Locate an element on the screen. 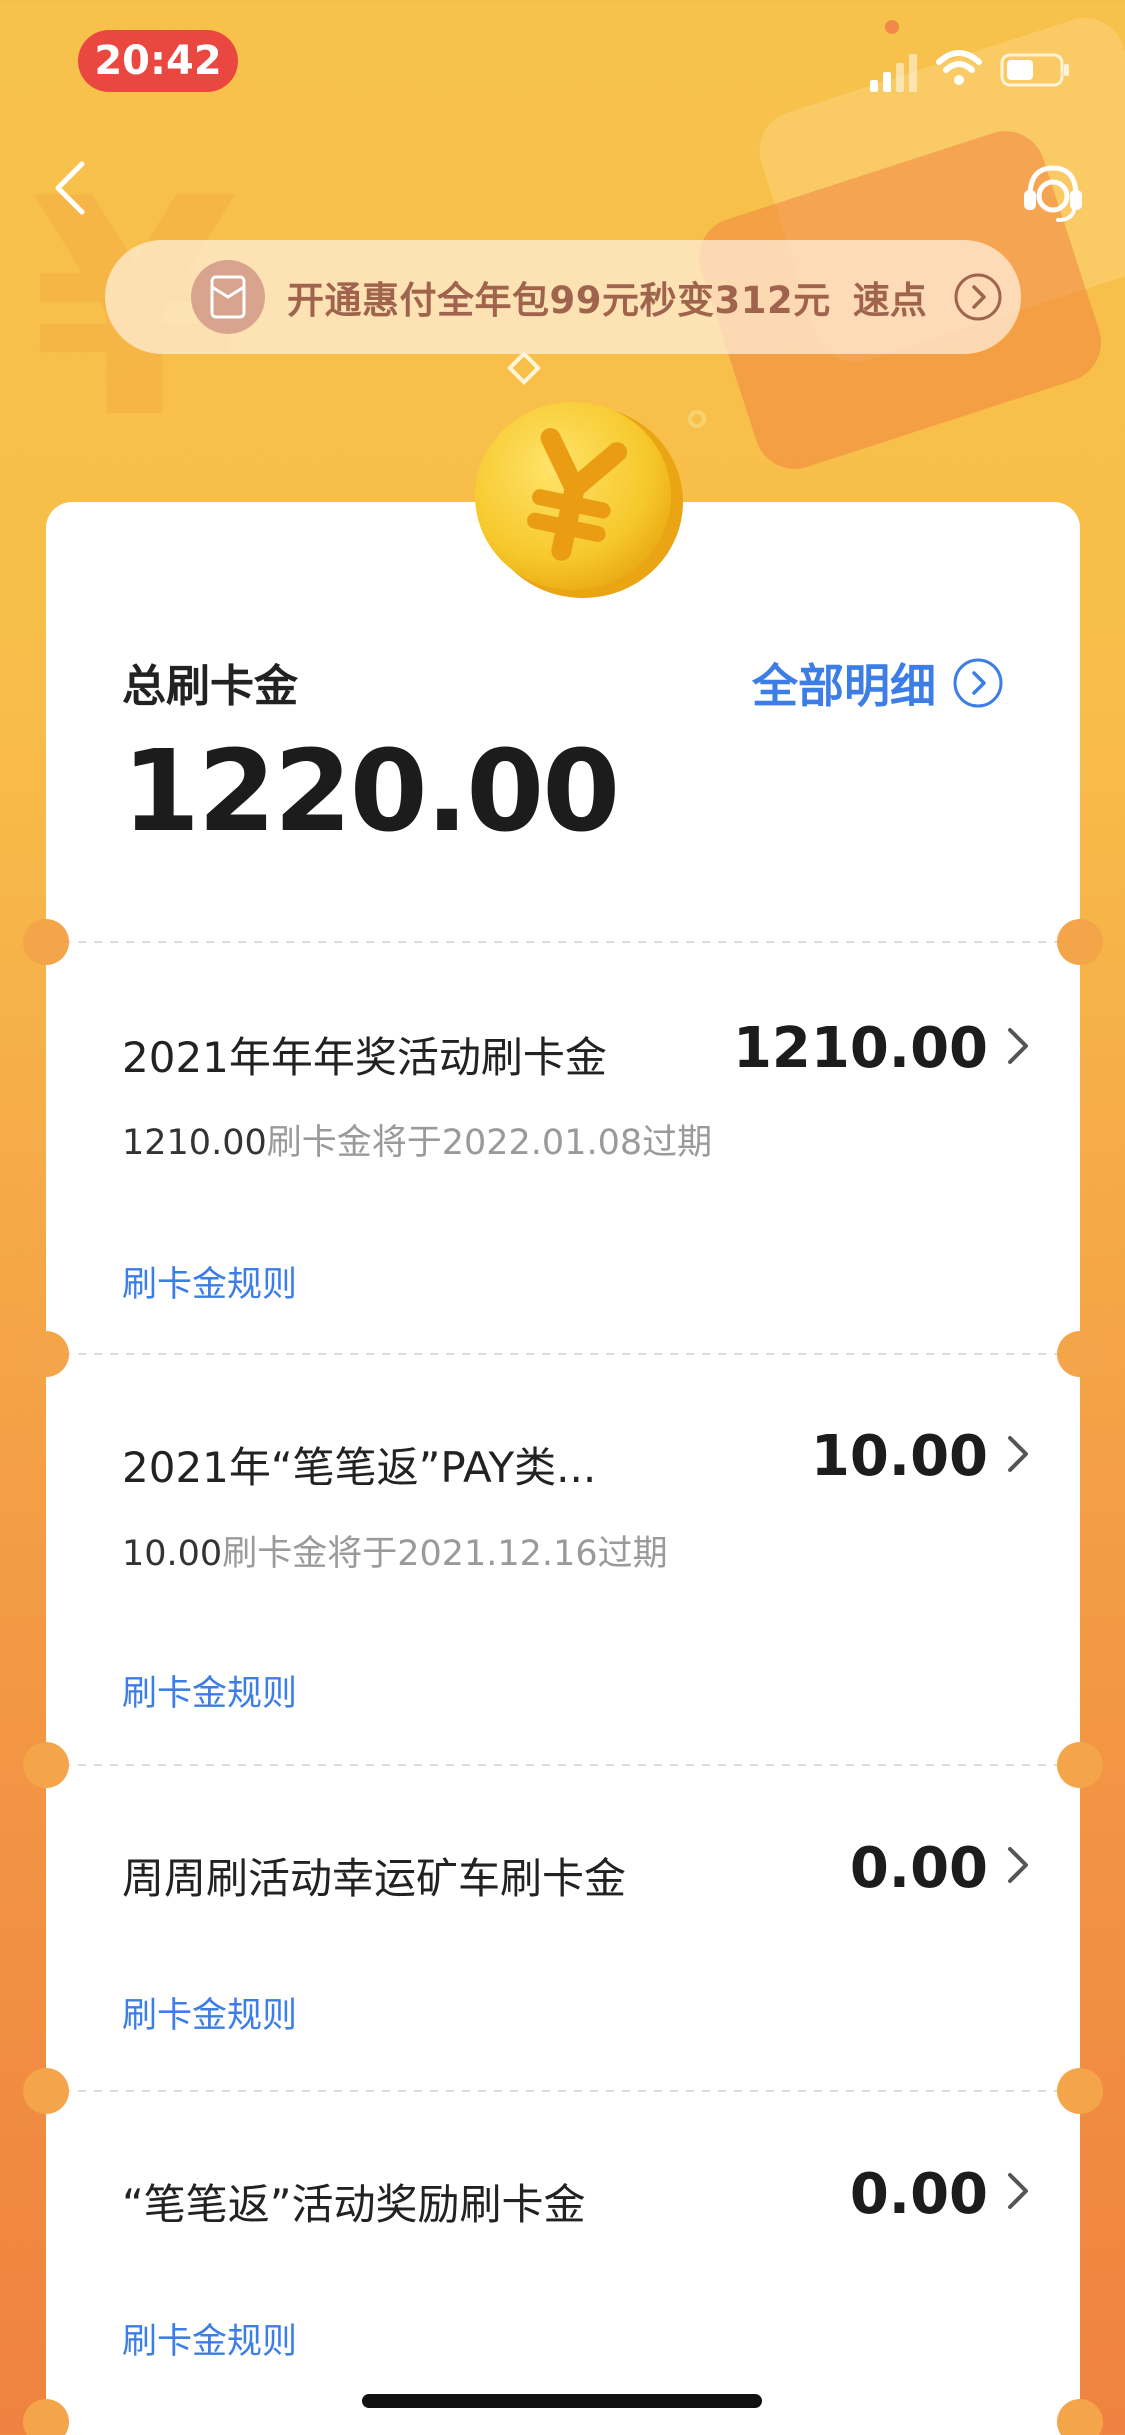 The image size is (1125, 2435). promo-text: 开通惠付全年包99元秒变312元 is located at coordinates (559, 300).